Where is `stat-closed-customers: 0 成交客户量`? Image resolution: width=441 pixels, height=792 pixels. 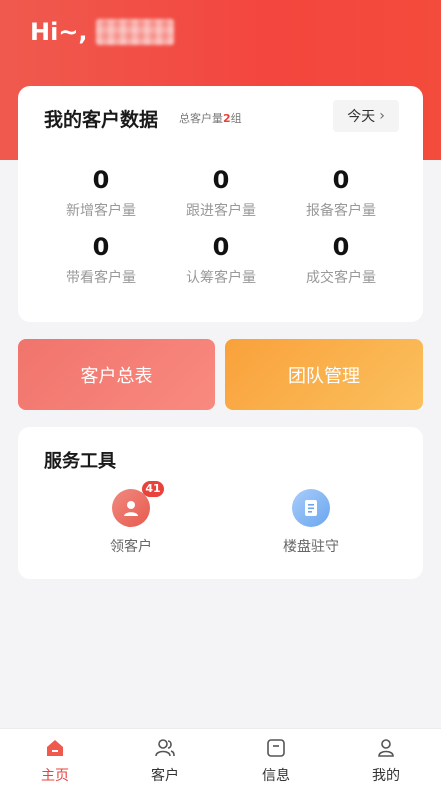
stat-closed-customers: 0 成交客户量 is located at coordinates (341, 260).